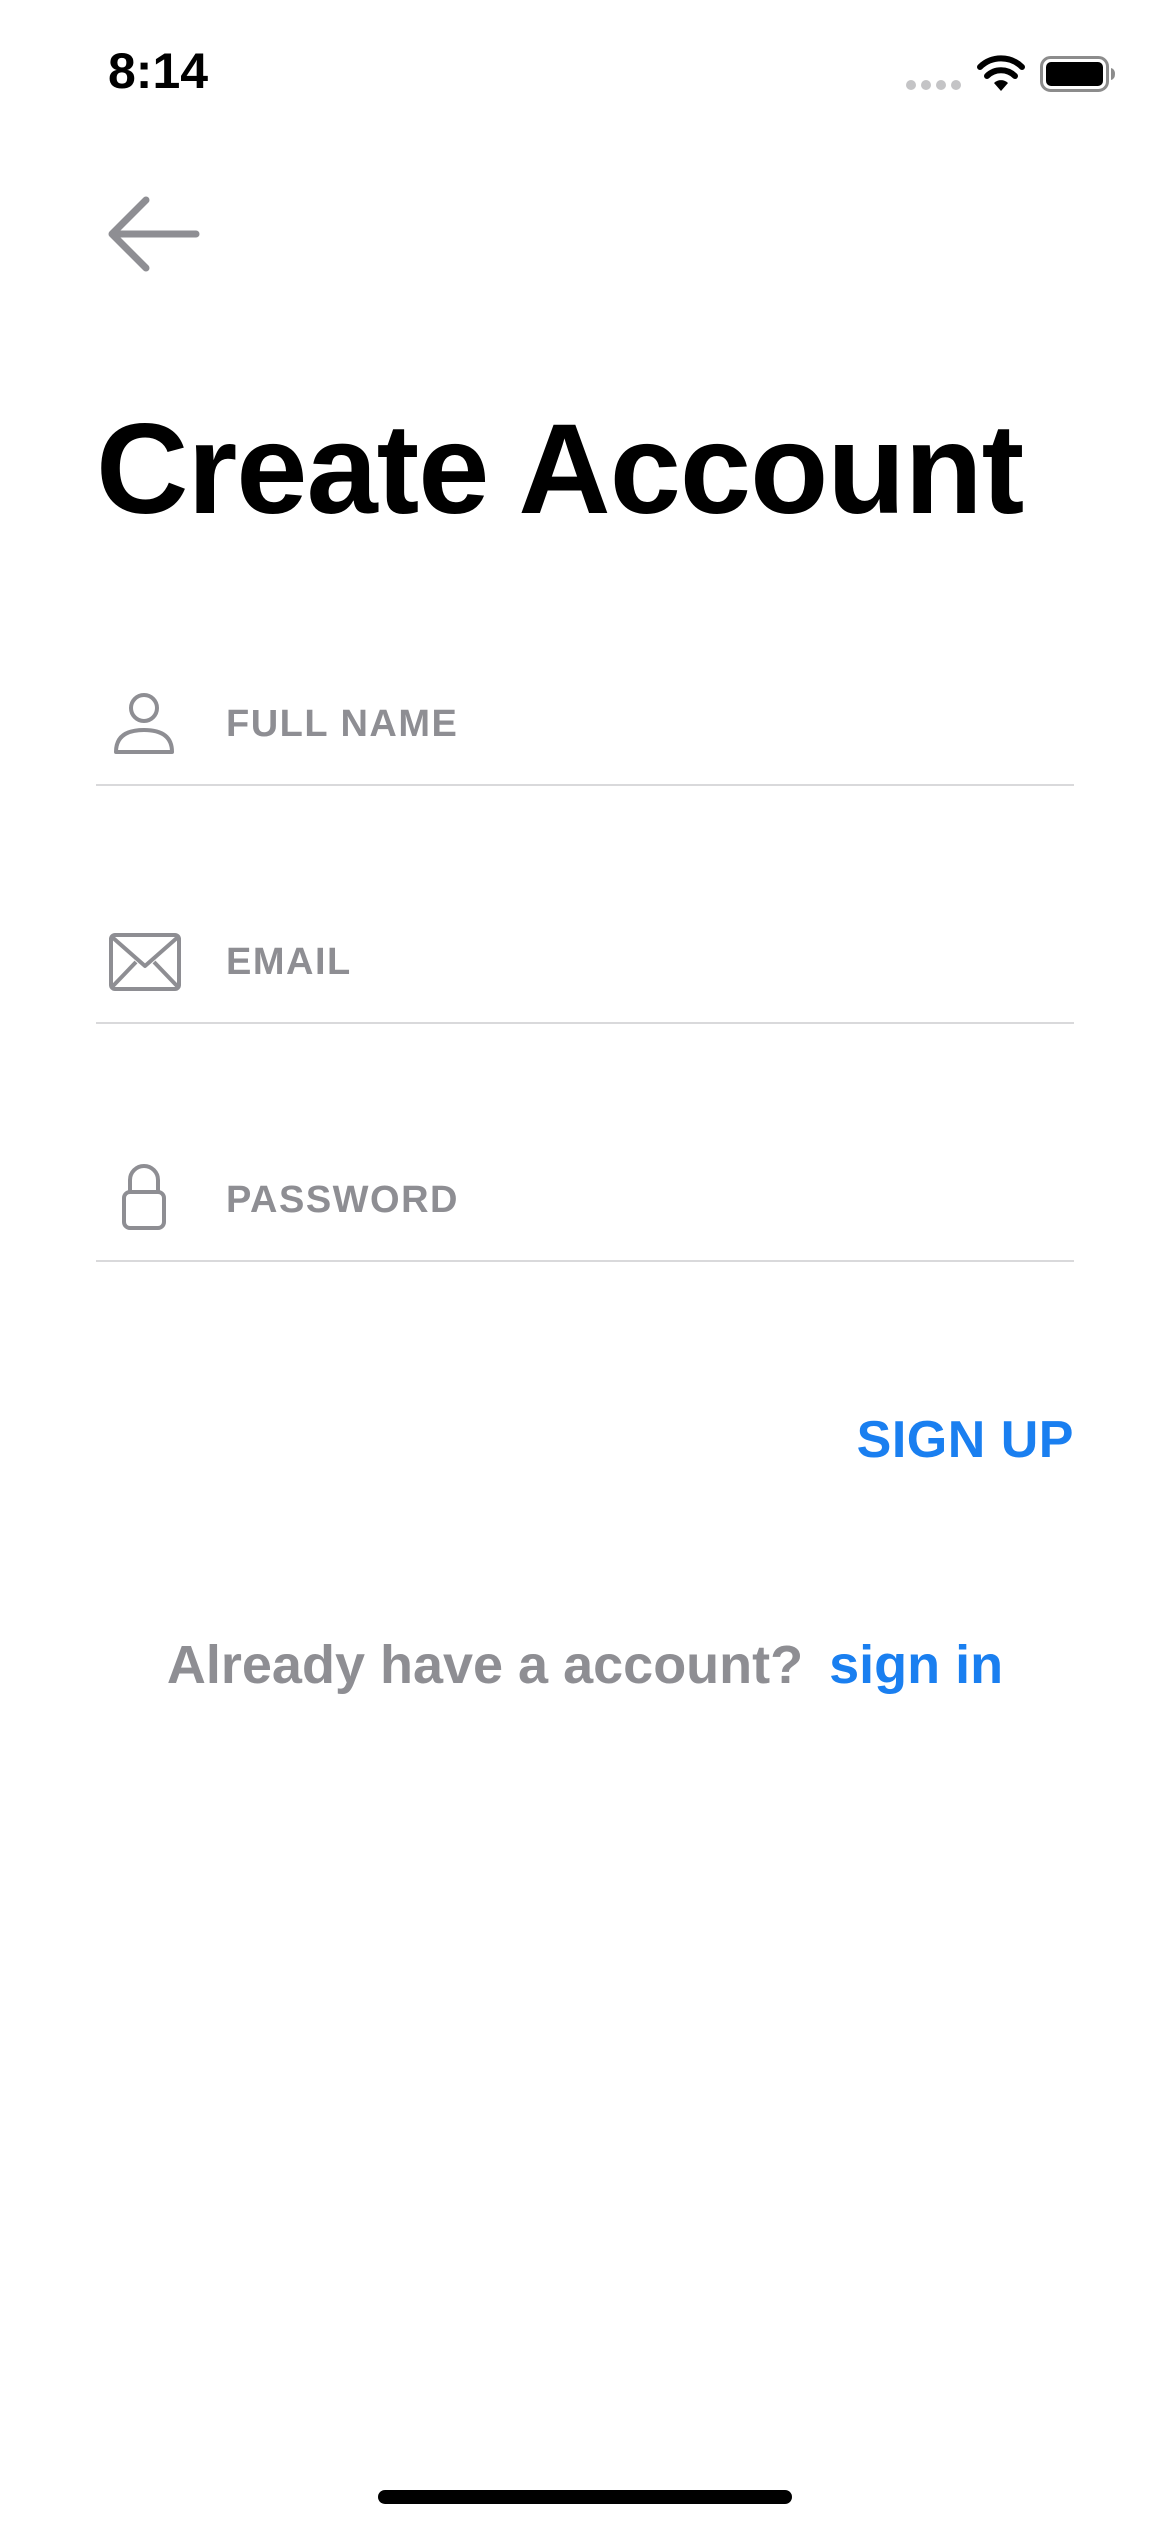 Image resolution: width=1170 pixels, height=2532 pixels. I want to click on envelope-icon, so click(145, 962).